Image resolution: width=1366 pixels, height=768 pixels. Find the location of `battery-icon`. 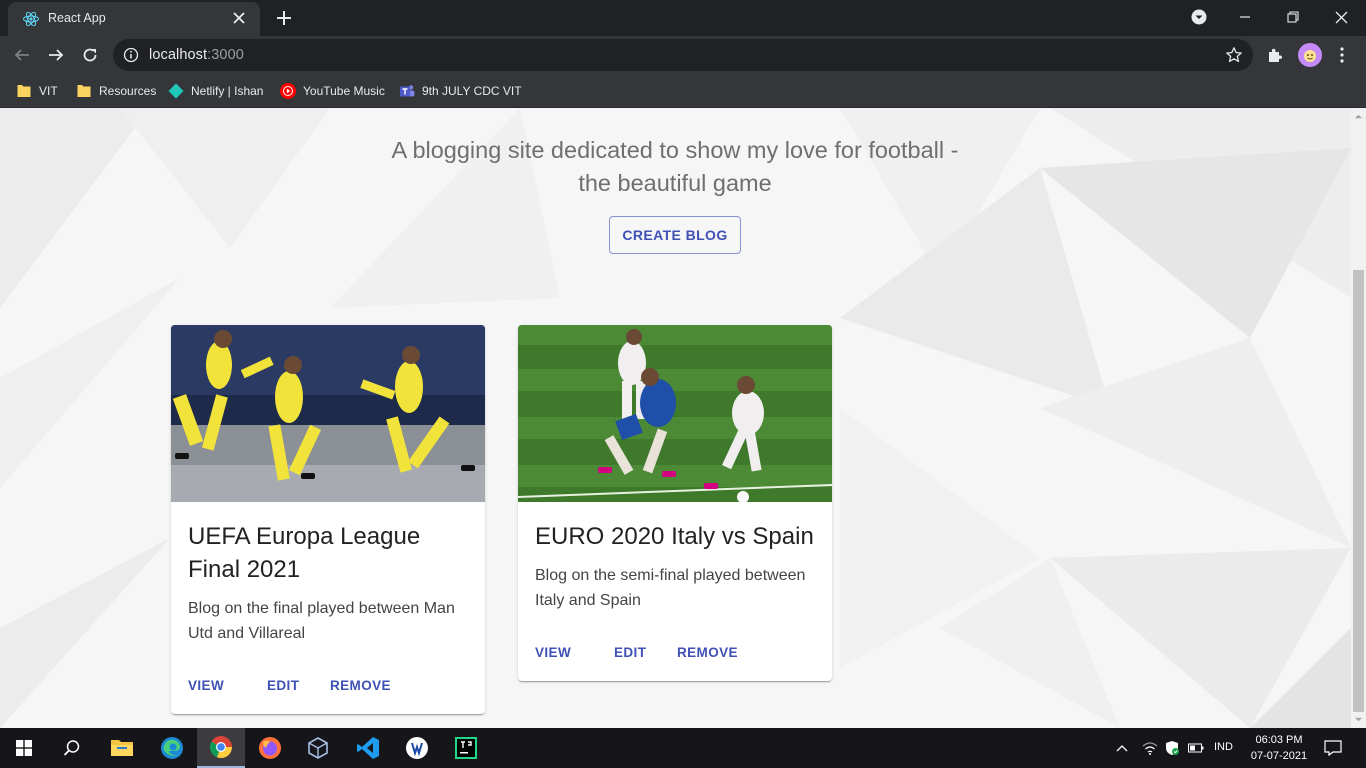

battery-icon is located at coordinates (1196, 748).